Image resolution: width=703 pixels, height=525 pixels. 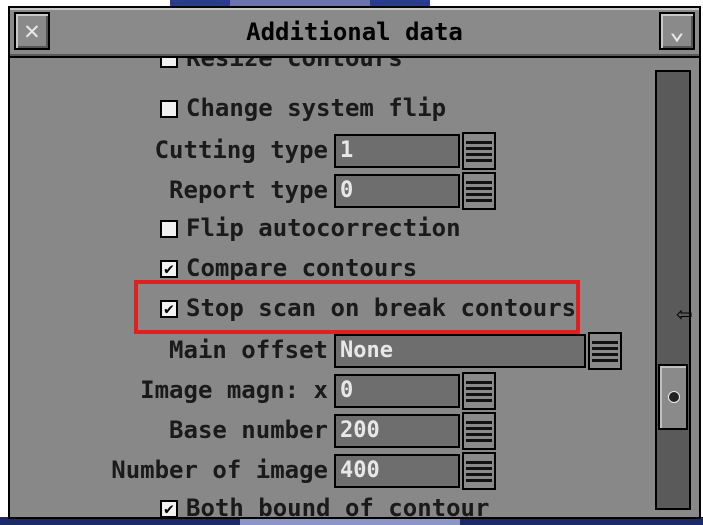 I want to click on checkbox-label: Flip autocorrection, so click(x=323, y=228).